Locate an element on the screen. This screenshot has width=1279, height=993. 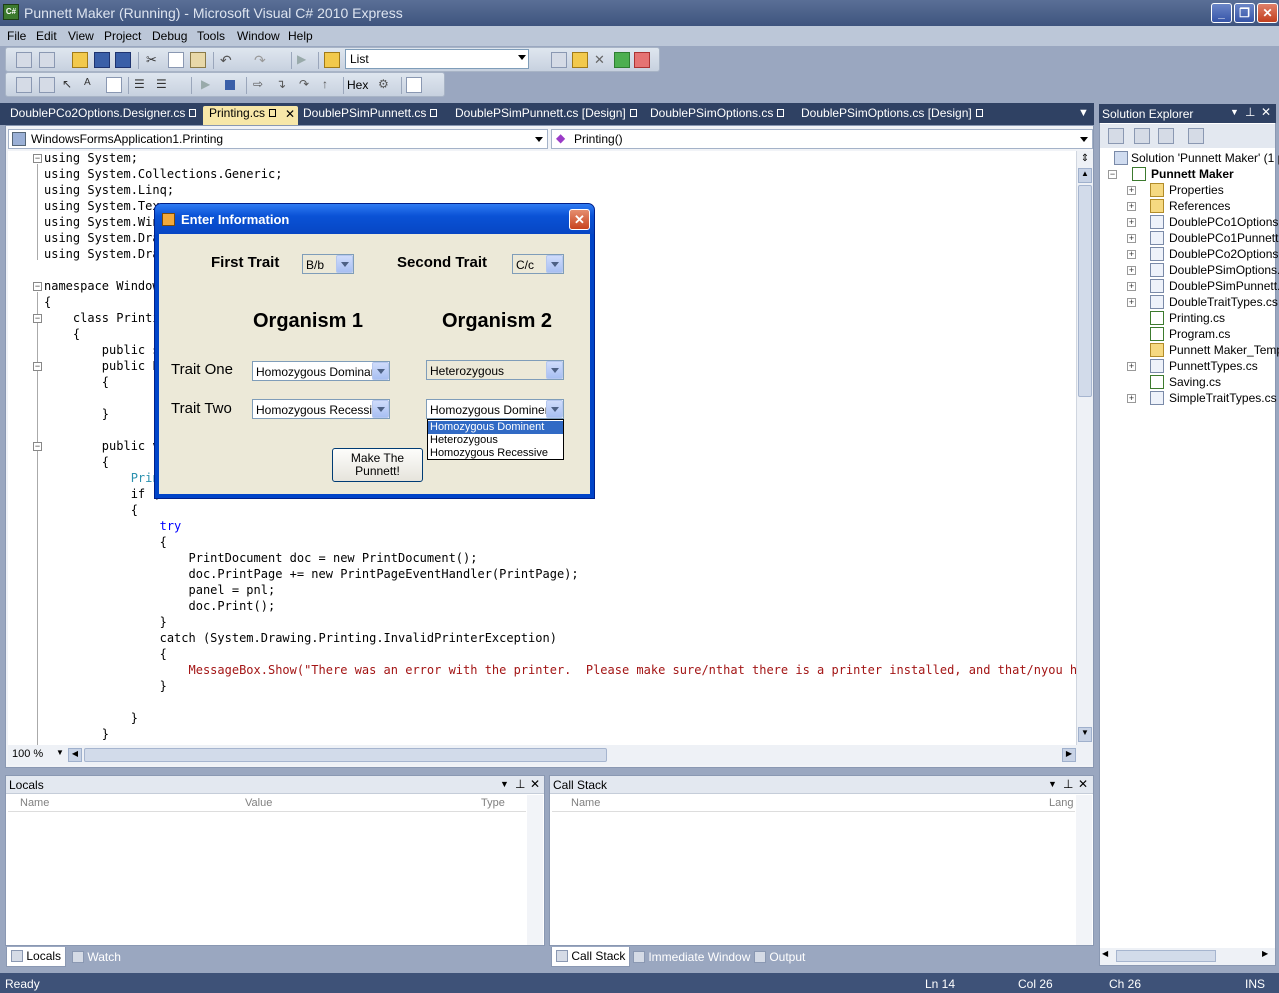
save-all-icon is located at coordinates (123, 60).